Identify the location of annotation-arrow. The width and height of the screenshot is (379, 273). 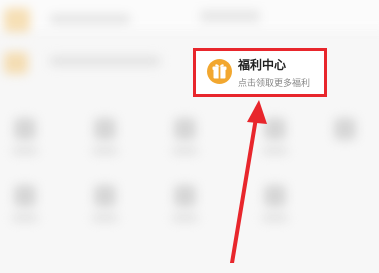
(248, 181).